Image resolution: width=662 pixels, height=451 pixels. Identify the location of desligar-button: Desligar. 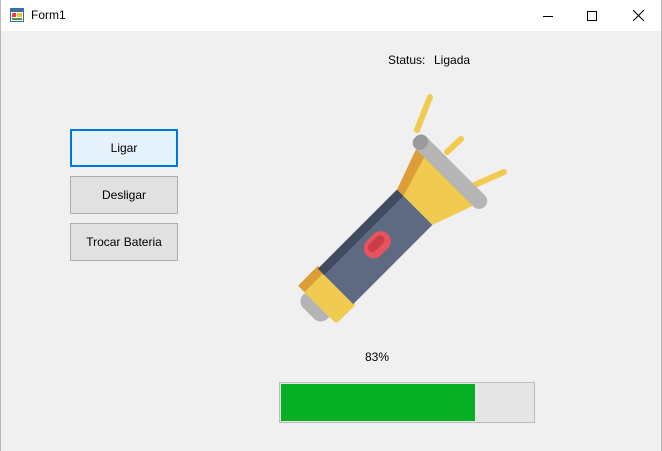
(124, 195).